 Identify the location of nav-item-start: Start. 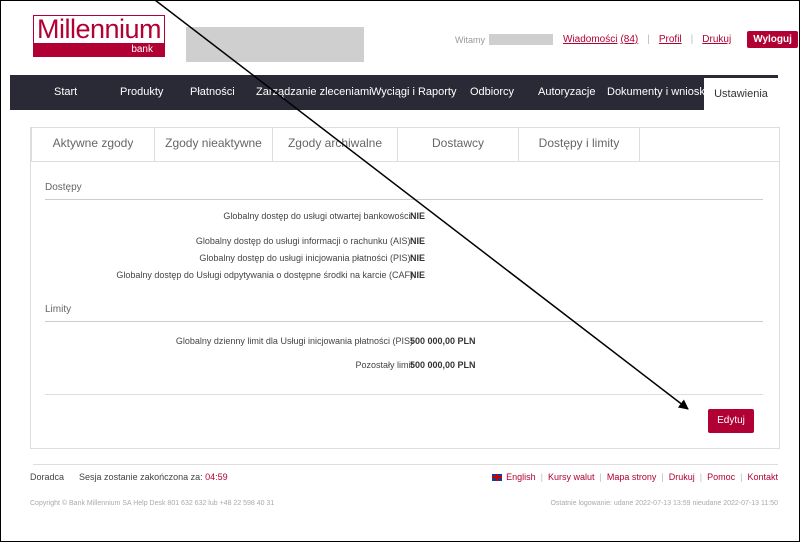
(65, 92).